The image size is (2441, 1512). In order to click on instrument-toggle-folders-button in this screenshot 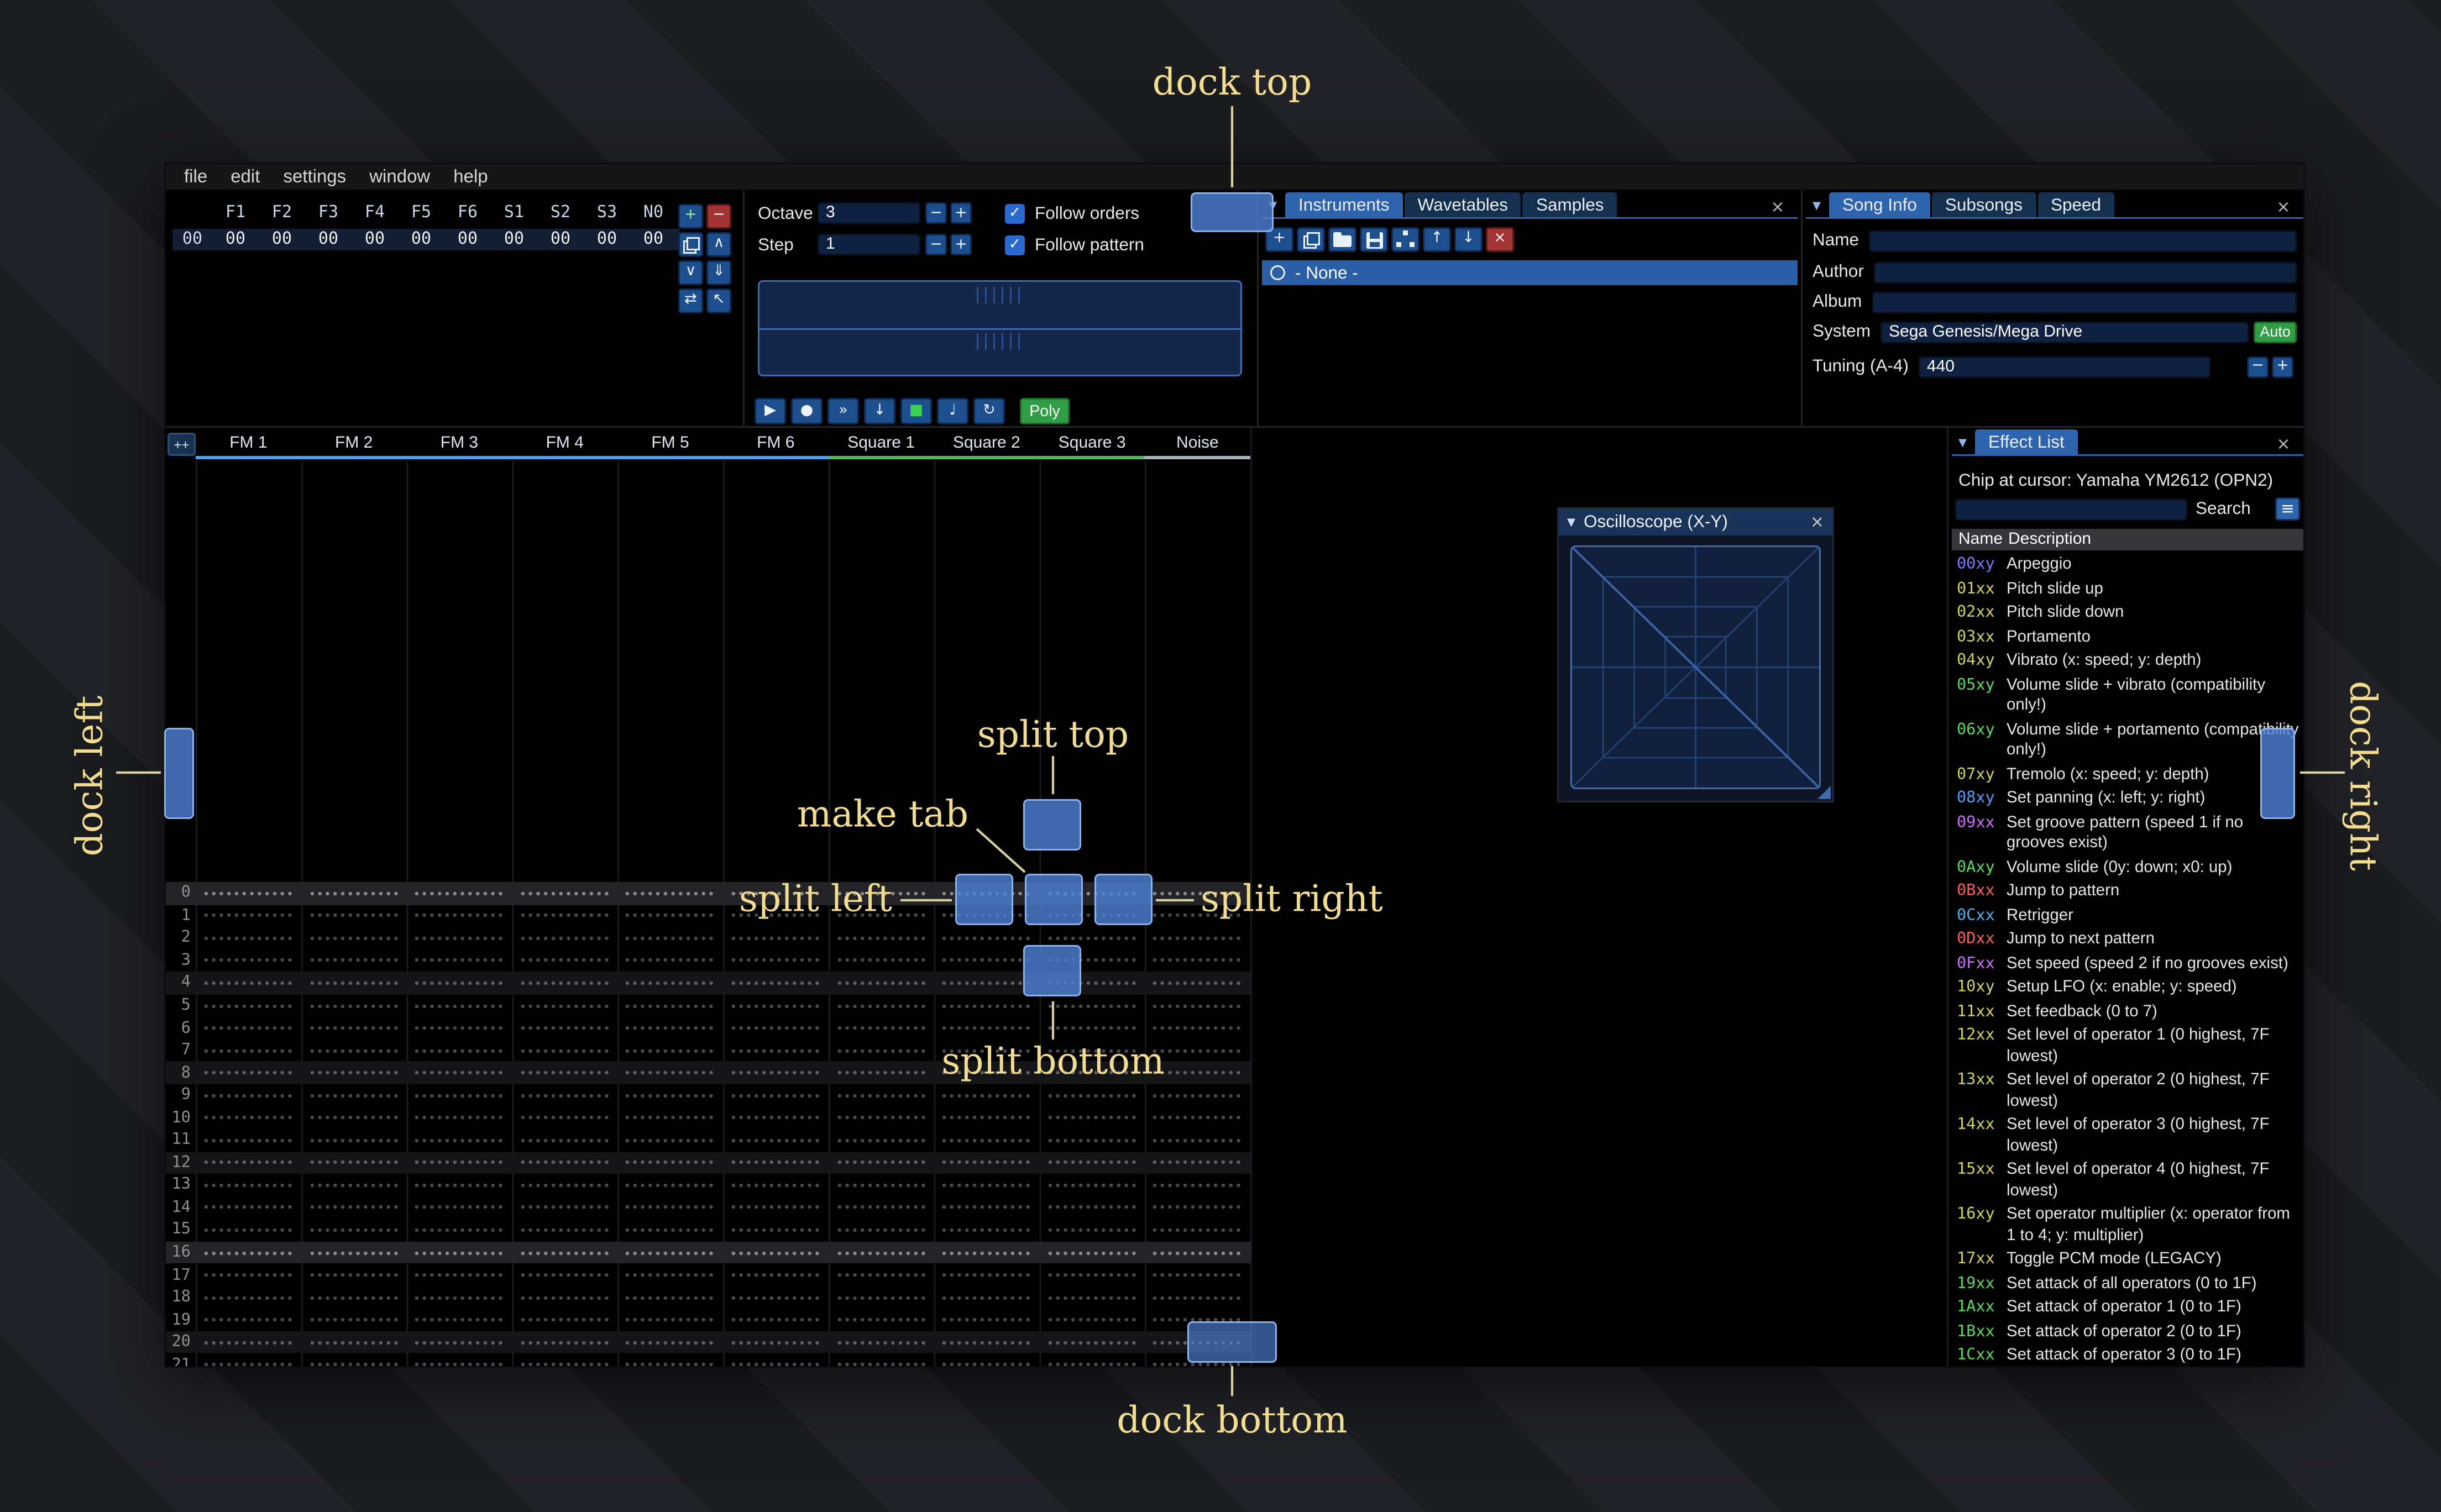, I will do `click(1405, 240)`.